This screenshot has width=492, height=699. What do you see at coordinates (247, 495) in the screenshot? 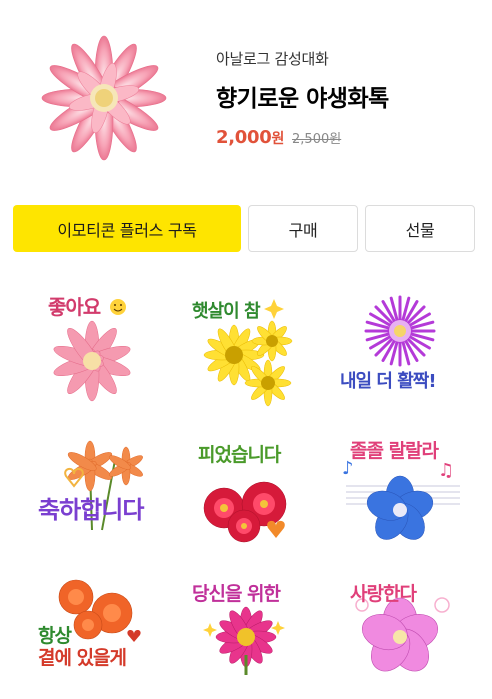
I see `sticker-item: 피었습니다` at bounding box center [247, 495].